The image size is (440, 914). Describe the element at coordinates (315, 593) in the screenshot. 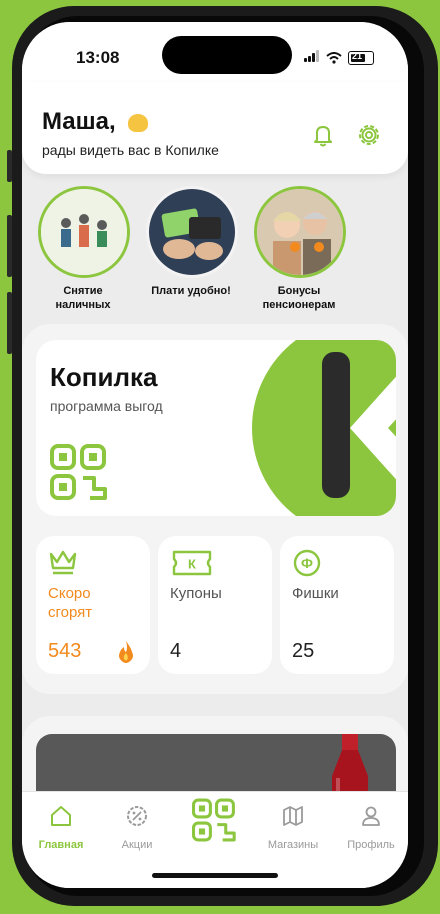

I see `chips-label: Фишки` at that location.